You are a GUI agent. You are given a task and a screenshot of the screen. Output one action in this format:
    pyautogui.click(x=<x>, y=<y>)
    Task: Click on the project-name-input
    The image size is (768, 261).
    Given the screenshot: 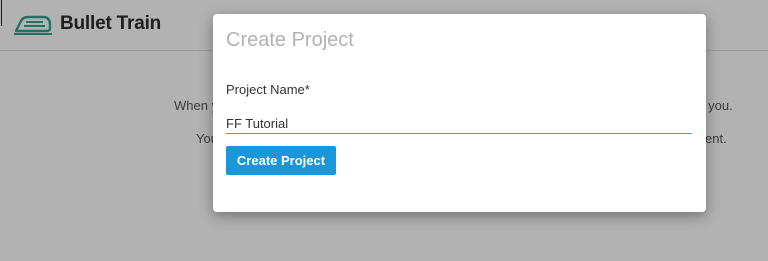 What is the action you would take?
    pyautogui.click(x=459, y=123)
    